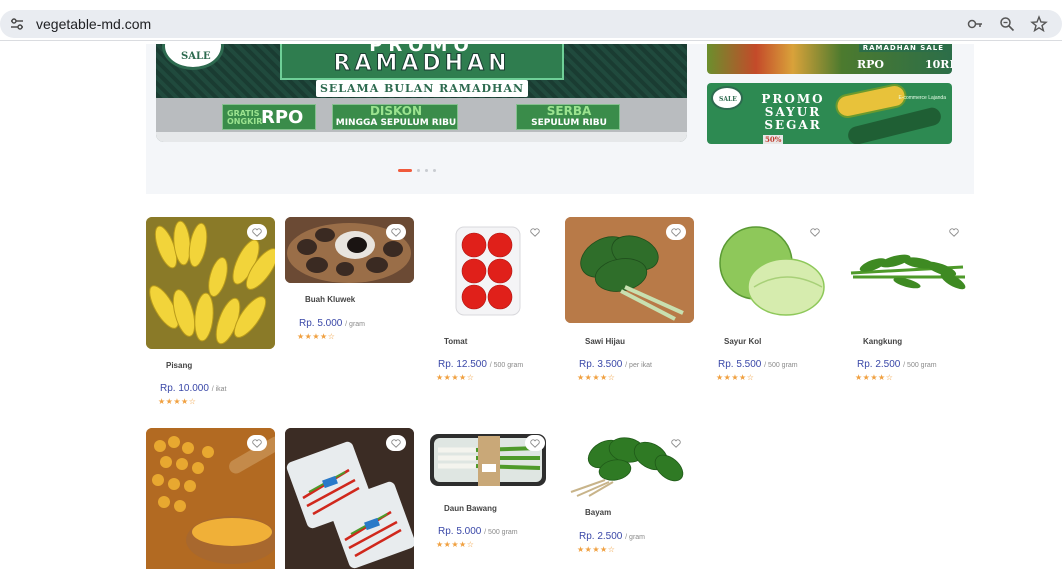 The width and height of the screenshot is (1062, 569). What do you see at coordinates (269, 117) in the screenshot?
I see `promo-free-shipping: GRATIS ONGKIR RPO` at bounding box center [269, 117].